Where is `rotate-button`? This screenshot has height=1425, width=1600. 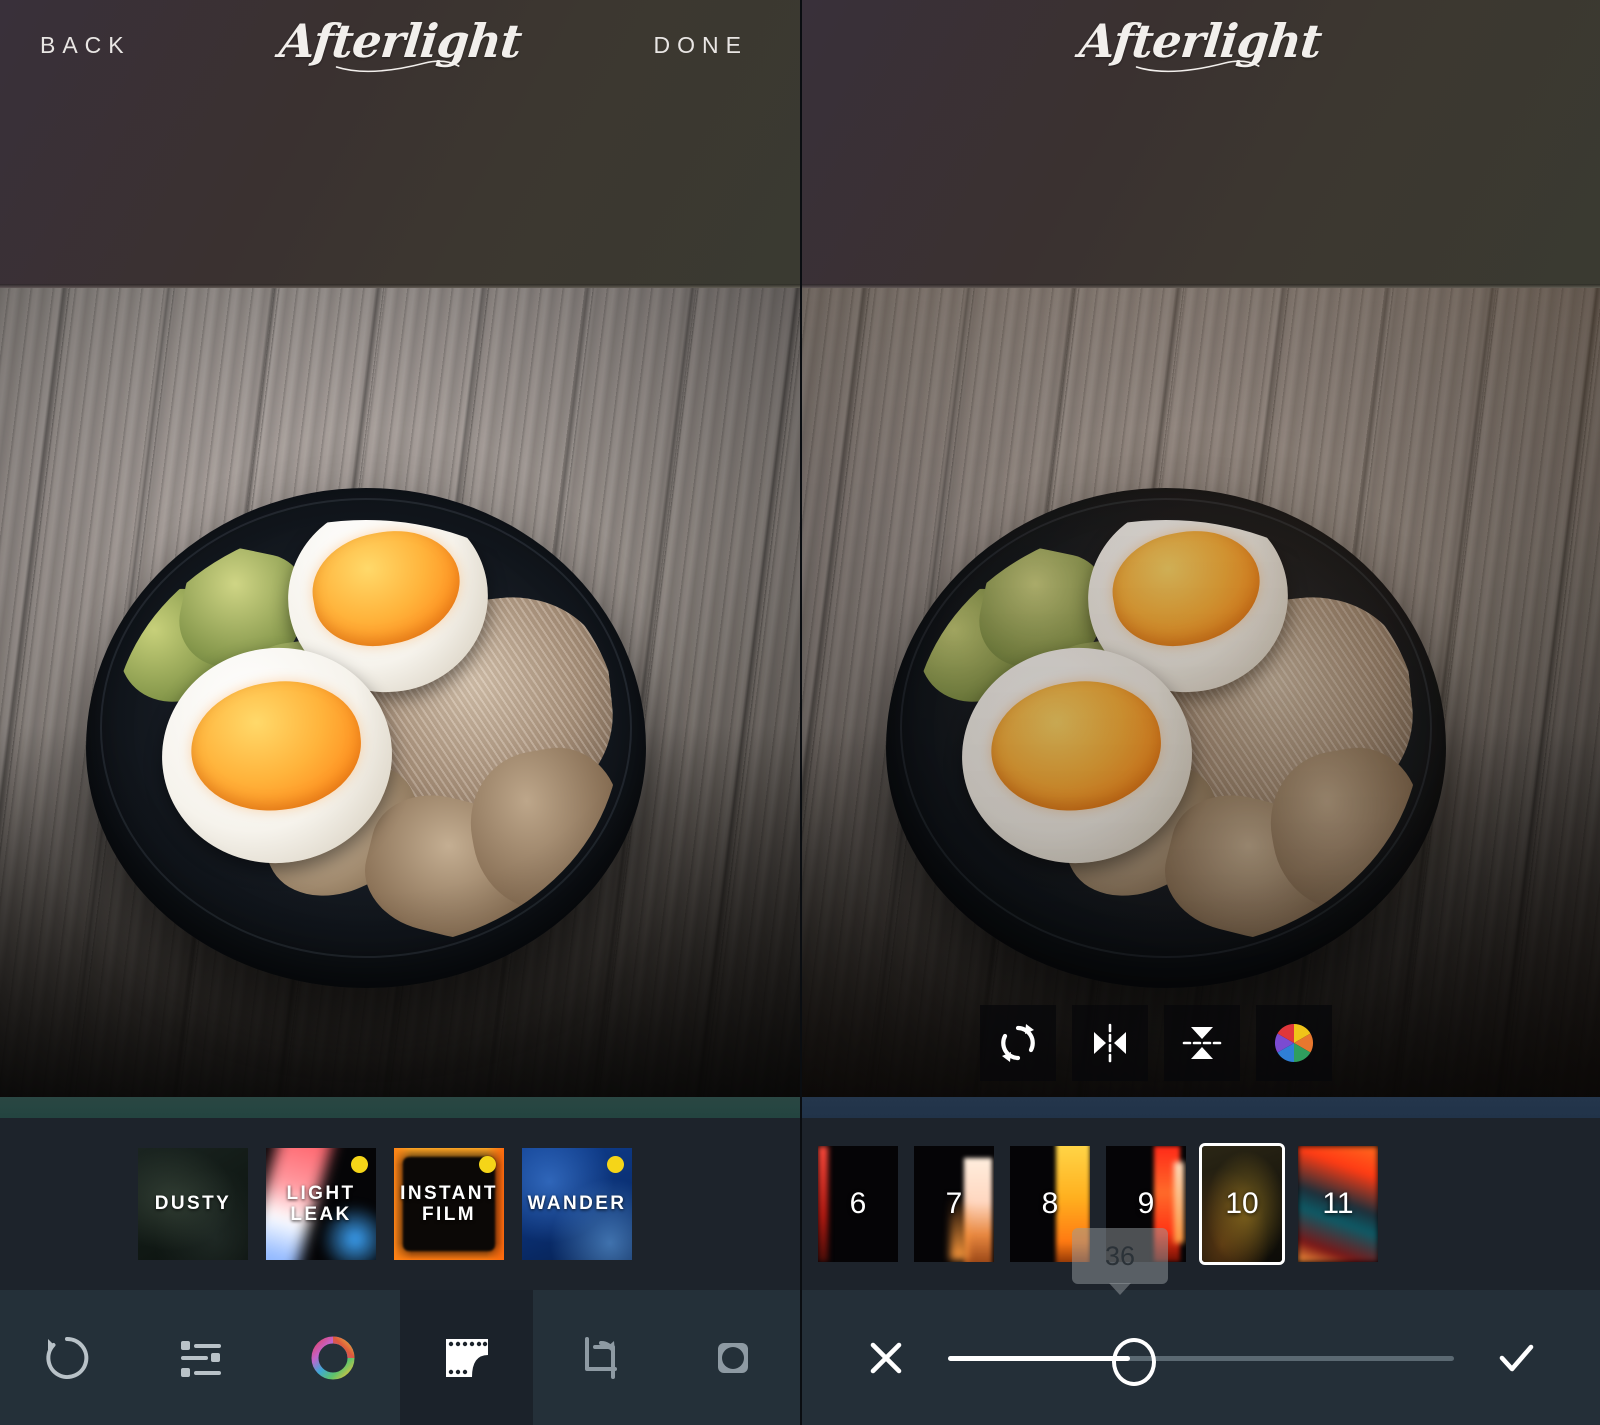
rotate-button is located at coordinates (1018, 1043).